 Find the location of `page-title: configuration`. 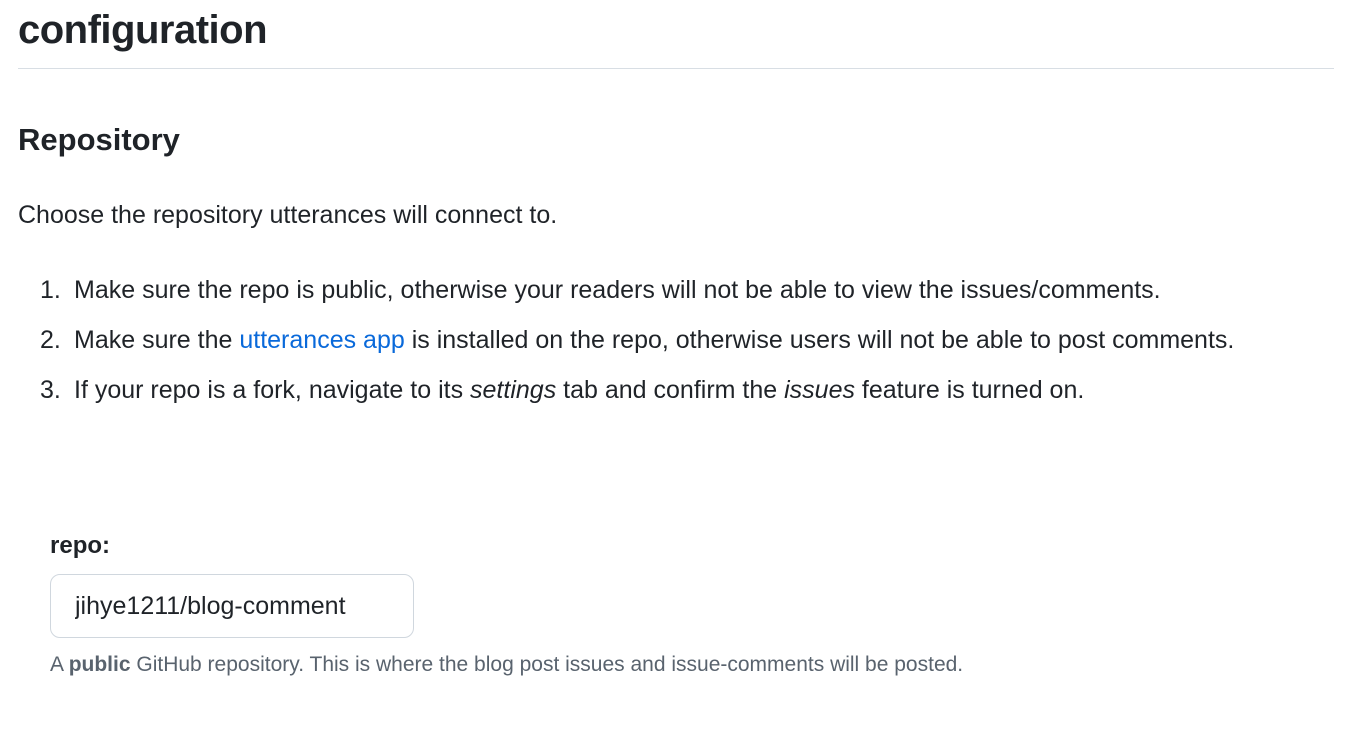

page-title: configuration is located at coordinates (143, 30).